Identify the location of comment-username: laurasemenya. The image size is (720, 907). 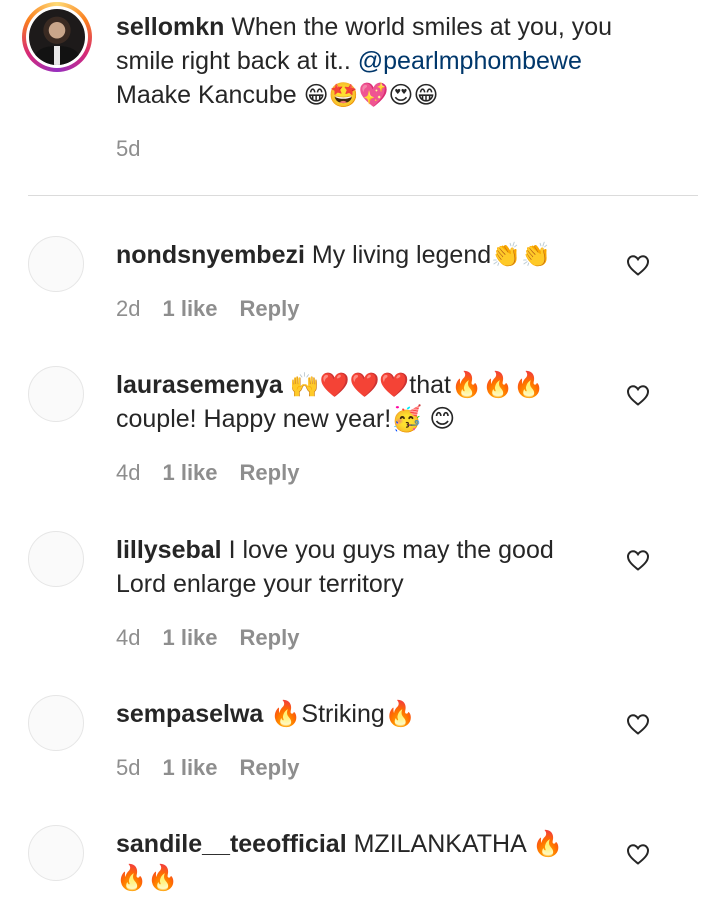
(199, 385).